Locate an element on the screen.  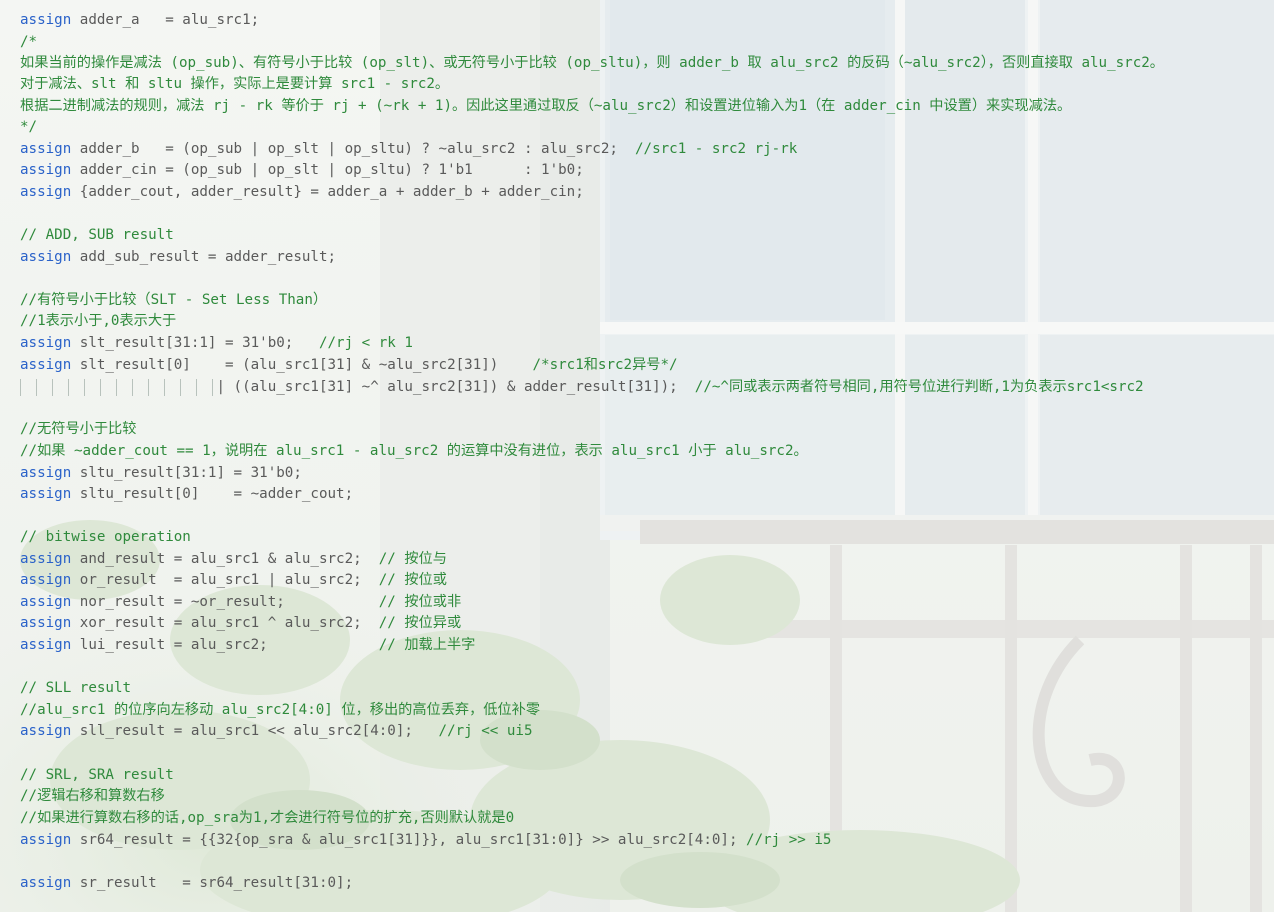
code-line: // SRL, SRA result is located at coordinates (97, 775).